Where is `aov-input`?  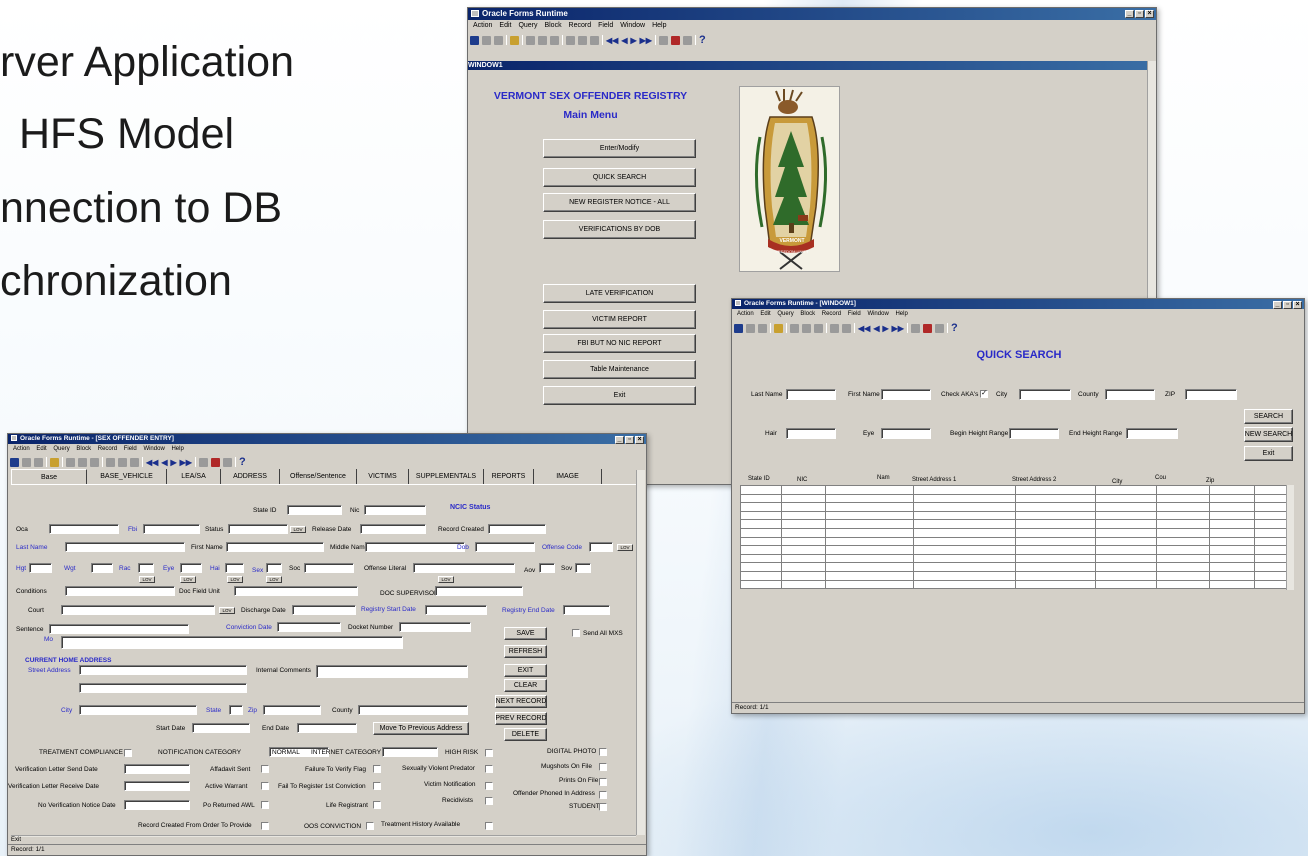 aov-input is located at coordinates (547, 568).